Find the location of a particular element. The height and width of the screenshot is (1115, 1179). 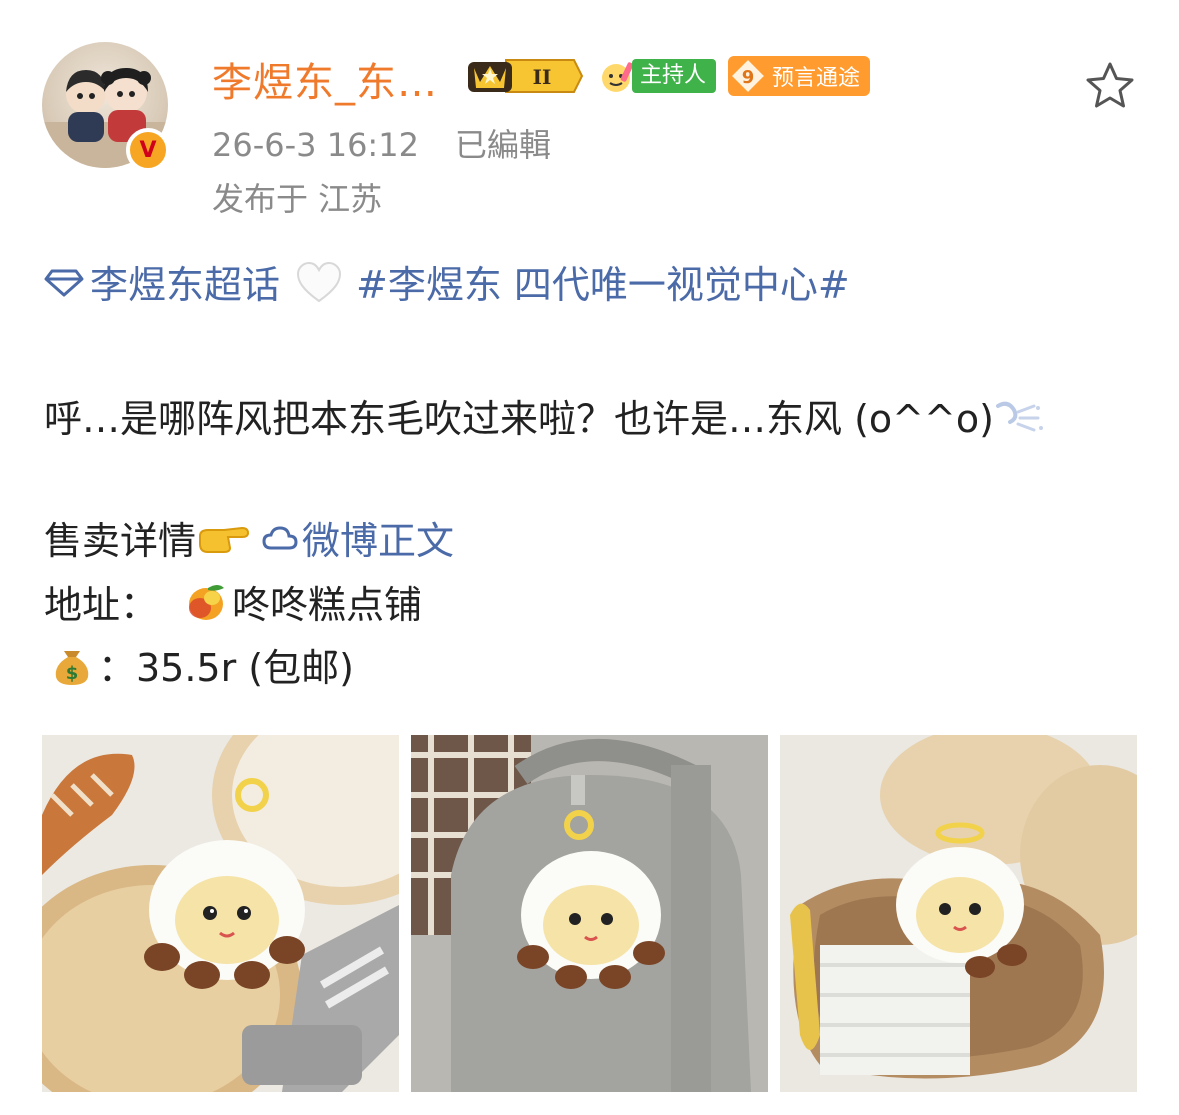

sale-line: 售卖详情 微博正文 is located at coordinates (249, 537).